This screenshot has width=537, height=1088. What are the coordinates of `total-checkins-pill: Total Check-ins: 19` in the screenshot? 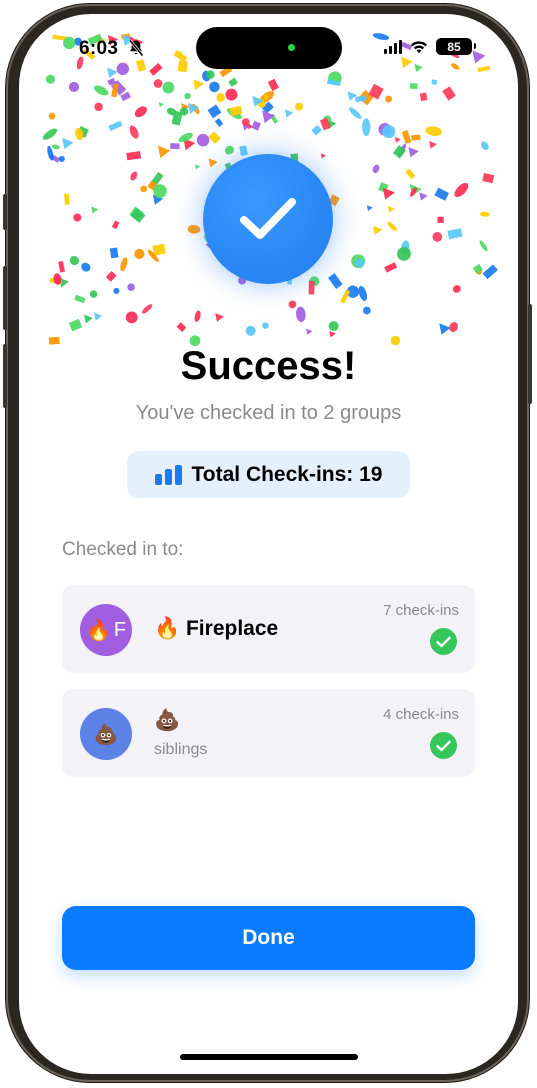 It's located at (268, 474).